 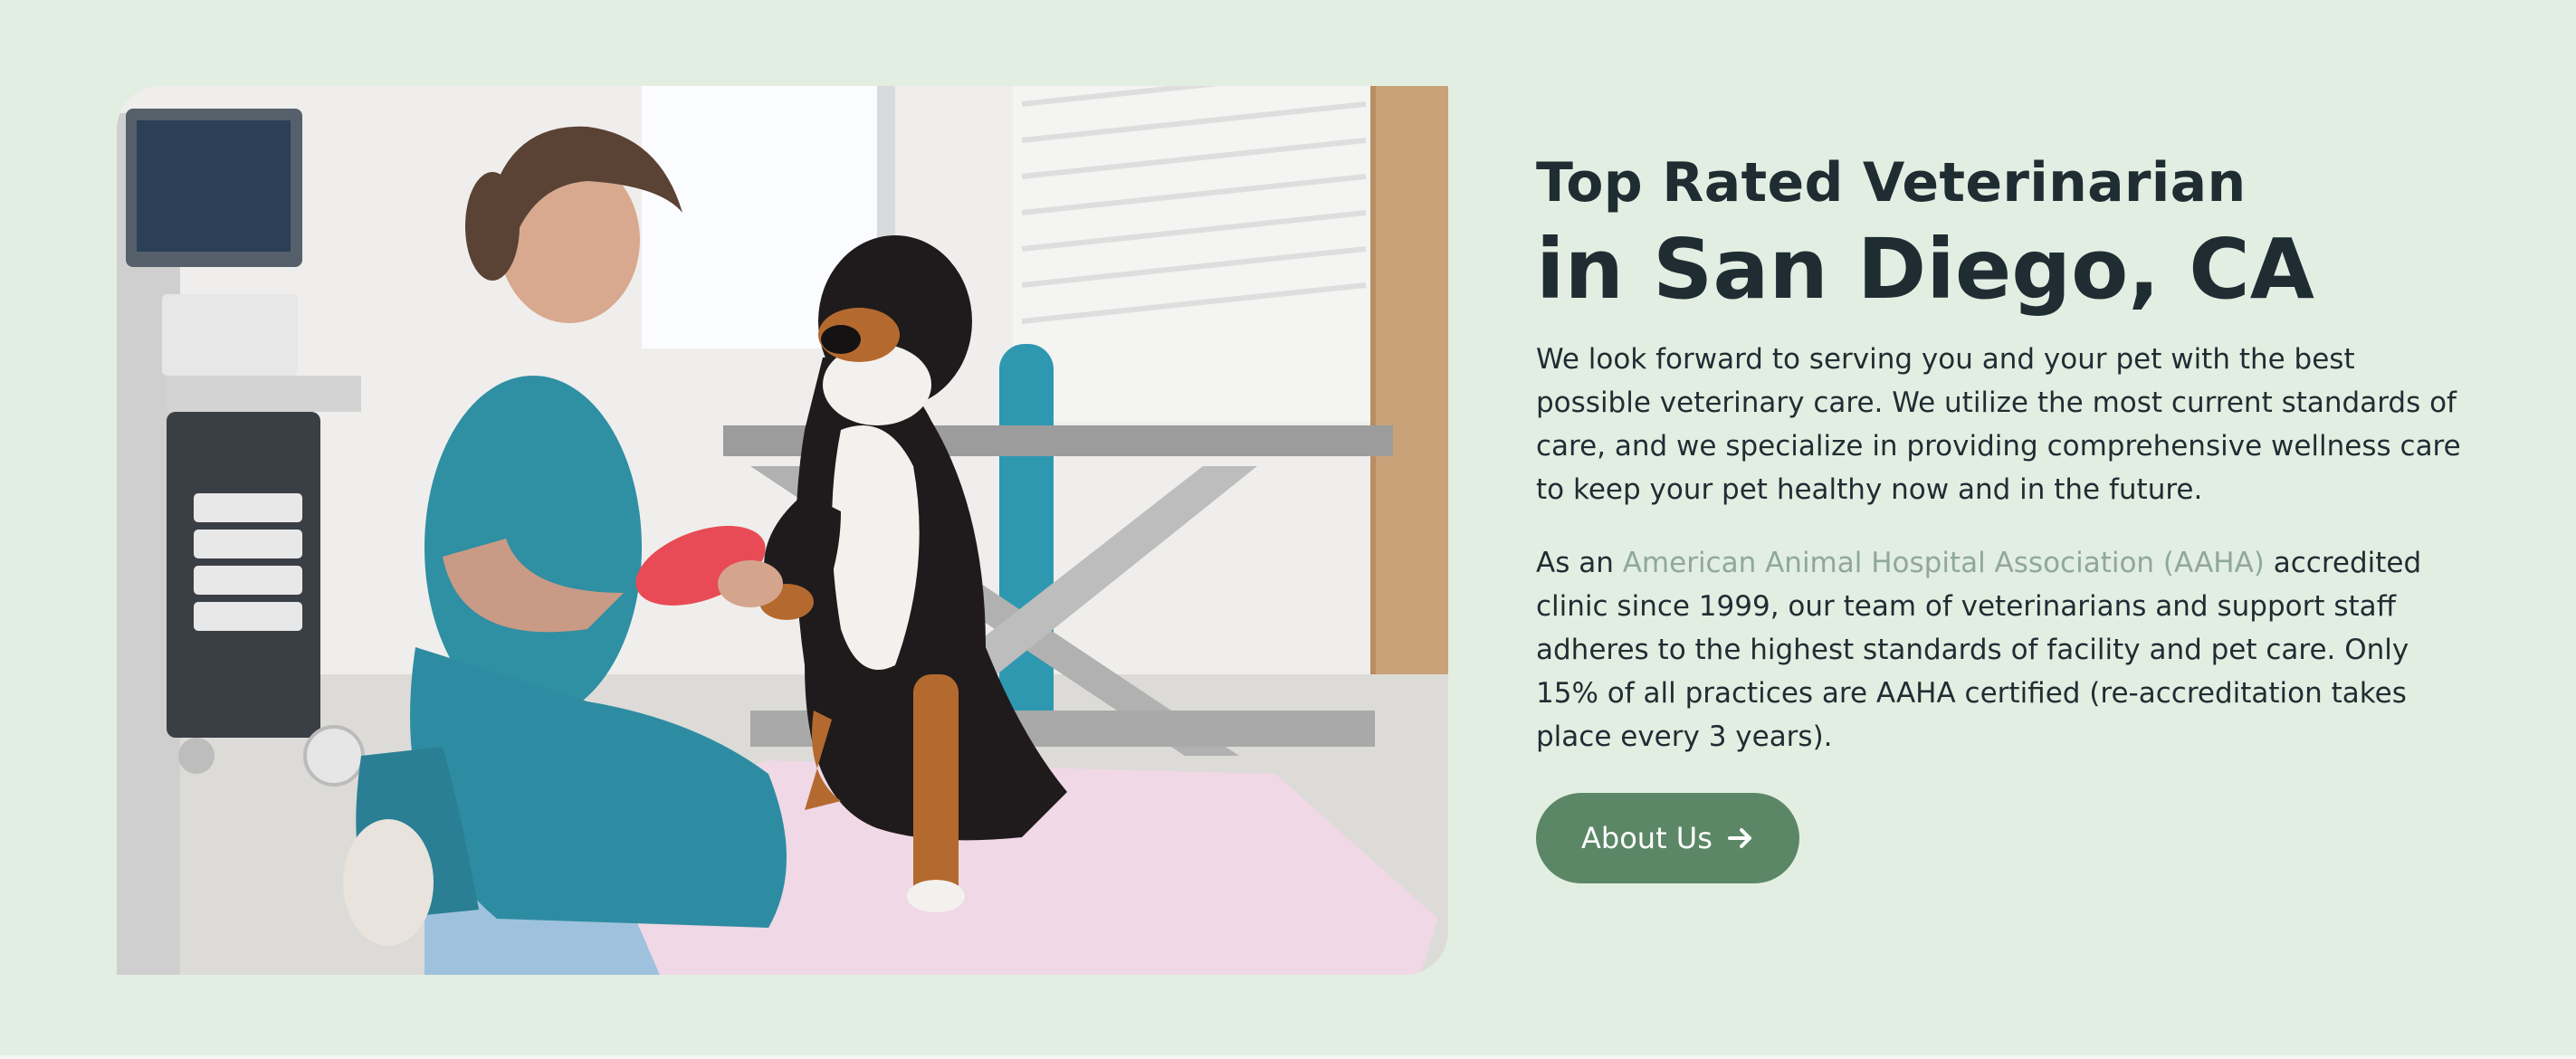 What do you see at coordinates (1741, 838) in the screenshot?
I see `arrow-right-icon` at bounding box center [1741, 838].